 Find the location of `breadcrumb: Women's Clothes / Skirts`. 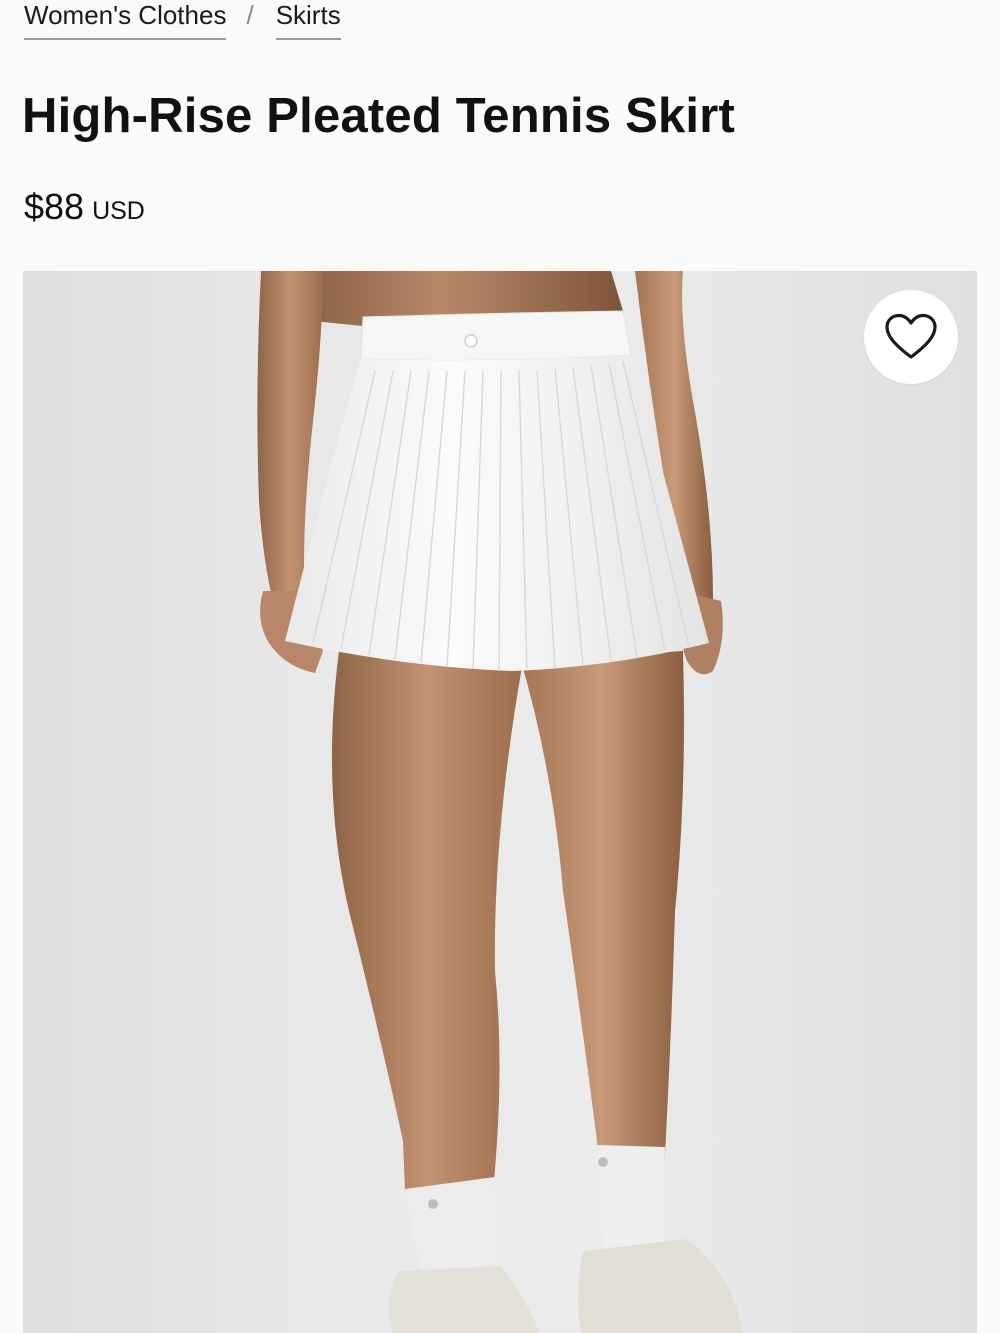

breadcrumb: Women's Clothes / Skirts is located at coordinates (182, 22).